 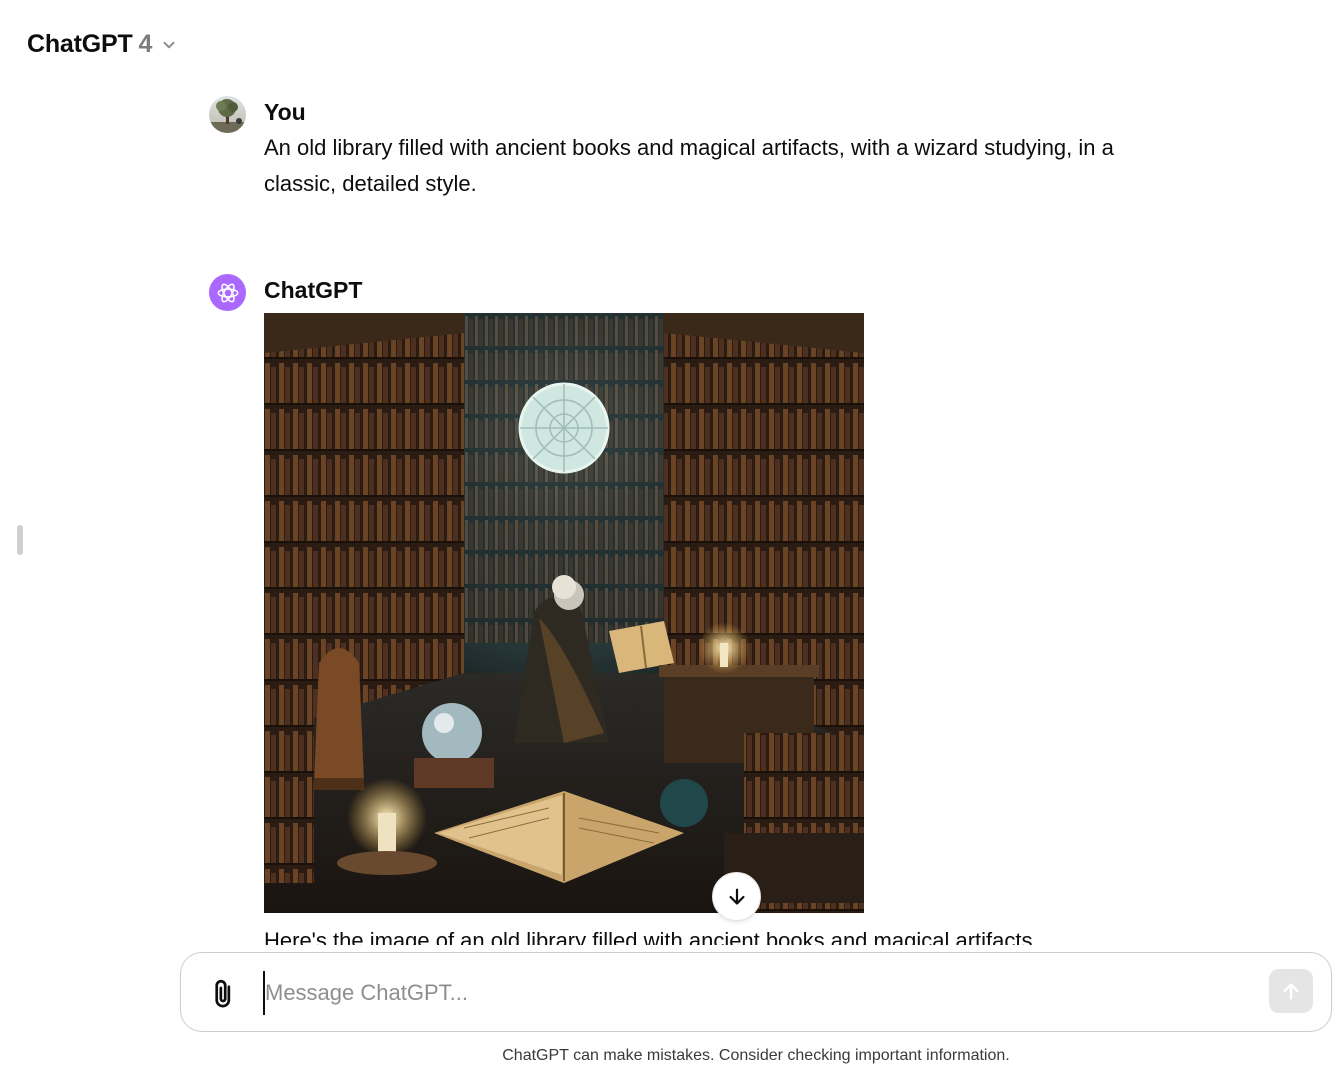 I want to click on chevron-down-icon, so click(x=169, y=45).